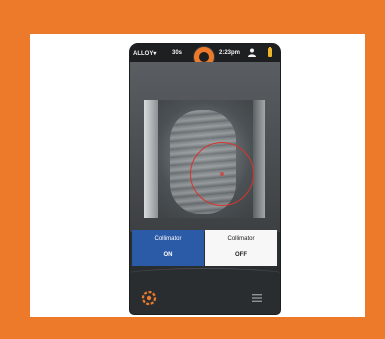 This screenshot has width=385, height=339. I want to click on collimator-toggle: Collimator ON Collimator OFF, so click(205, 248).